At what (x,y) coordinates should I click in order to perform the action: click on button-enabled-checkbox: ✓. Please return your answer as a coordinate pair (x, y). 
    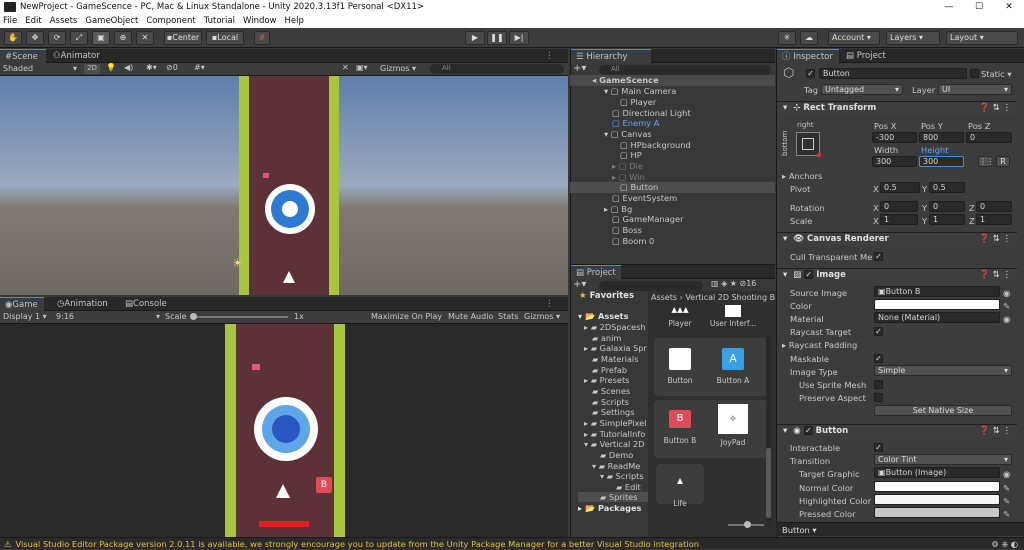
    Looking at the image, I should click on (808, 430).